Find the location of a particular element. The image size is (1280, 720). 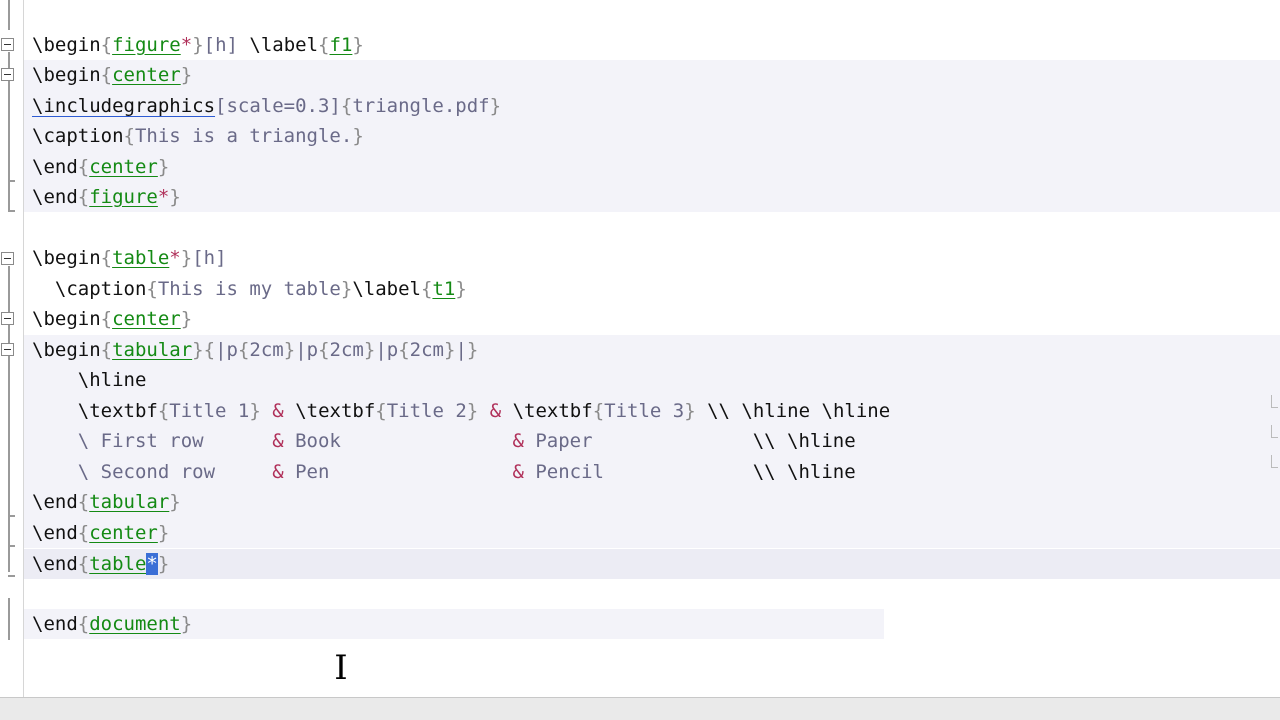

code-line: \hline is located at coordinates (89, 380).